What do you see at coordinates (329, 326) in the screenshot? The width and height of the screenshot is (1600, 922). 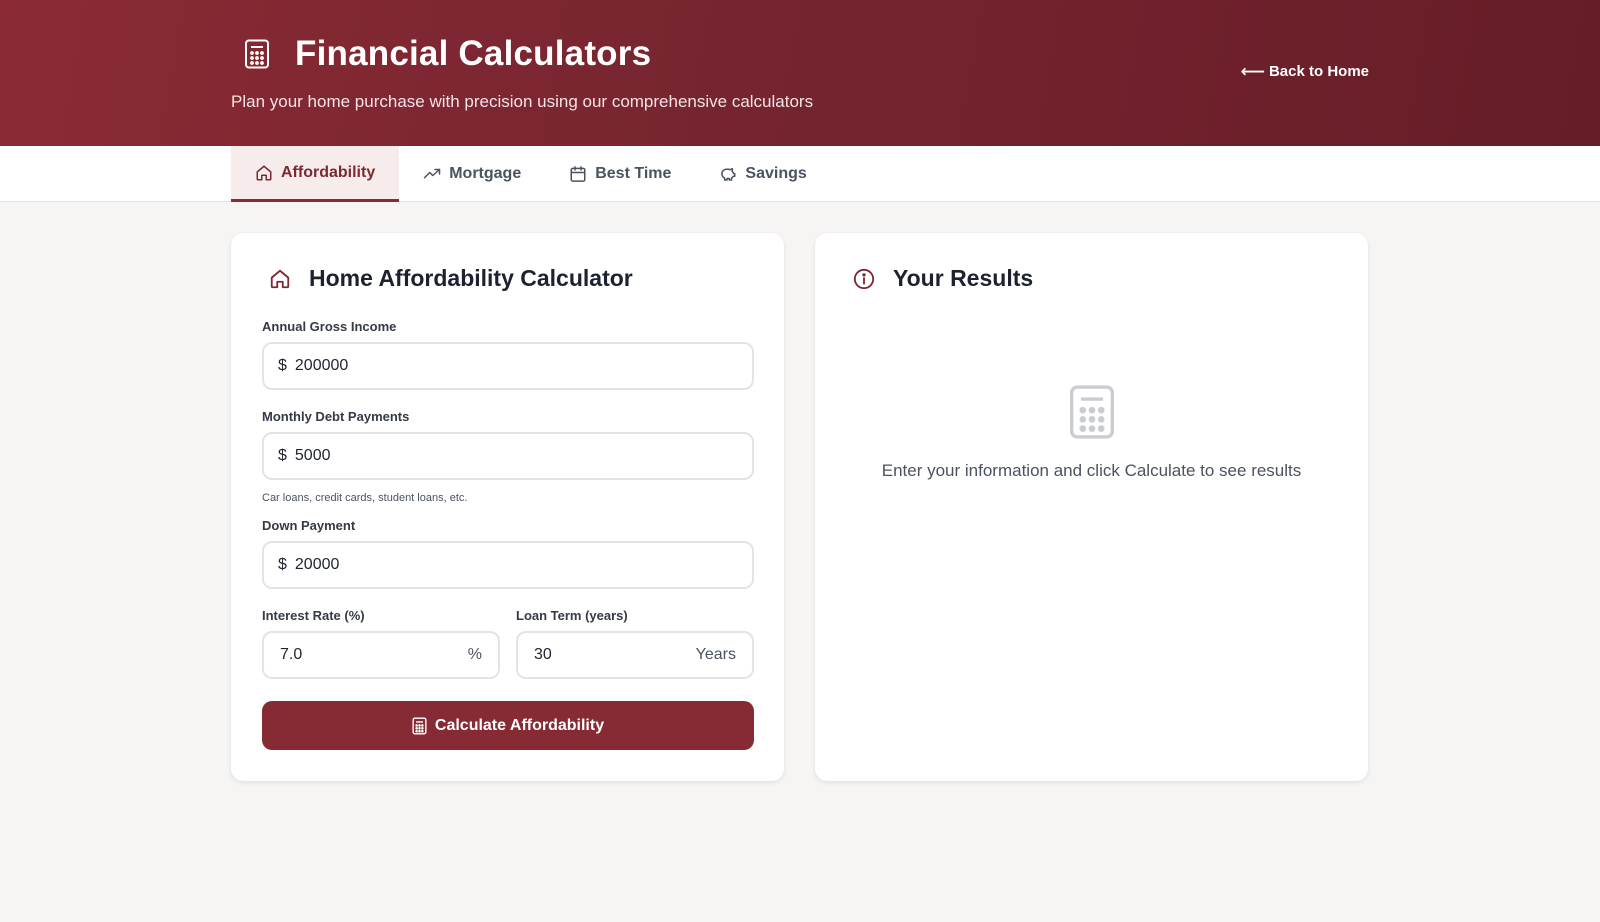 I see `income-label: Annual Gross Income` at bounding box center [329, 326].